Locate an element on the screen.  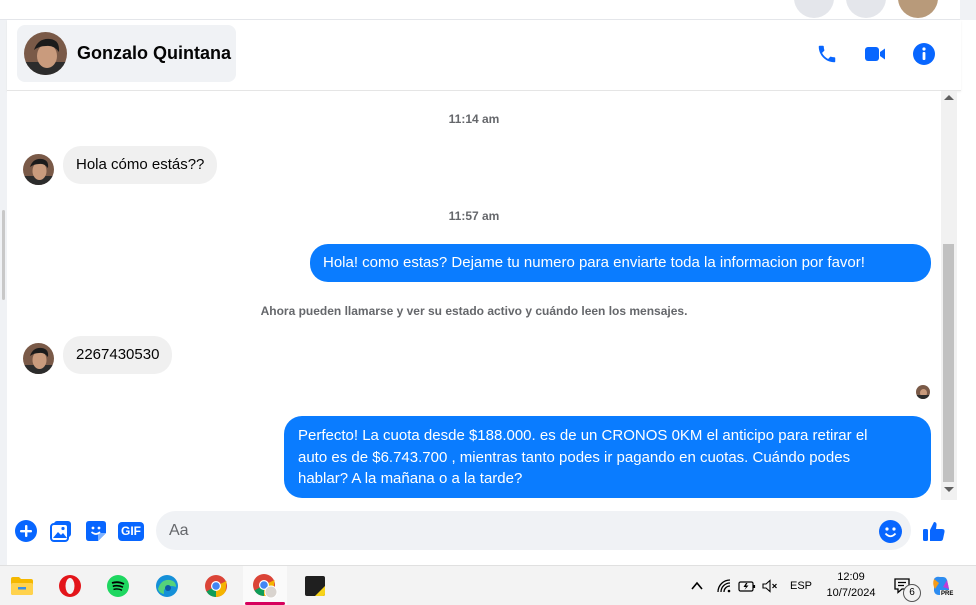
spotify-icon is located at coordinates (118, 585).